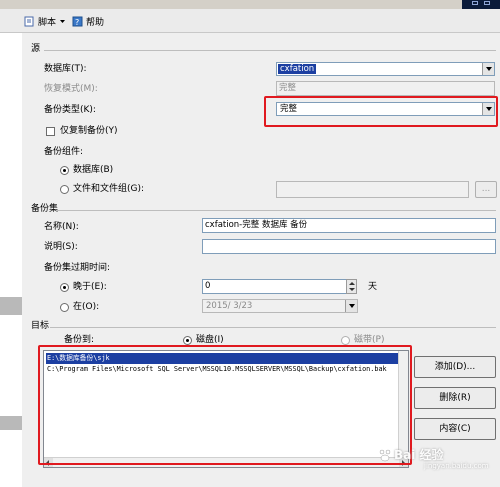 This screenshot has width=500, height=487. What do you see at coordinates (250, 21) in the screenshot?
I see `toolbar: 脚本 ? 帮助` at bounding box center [250, 21].